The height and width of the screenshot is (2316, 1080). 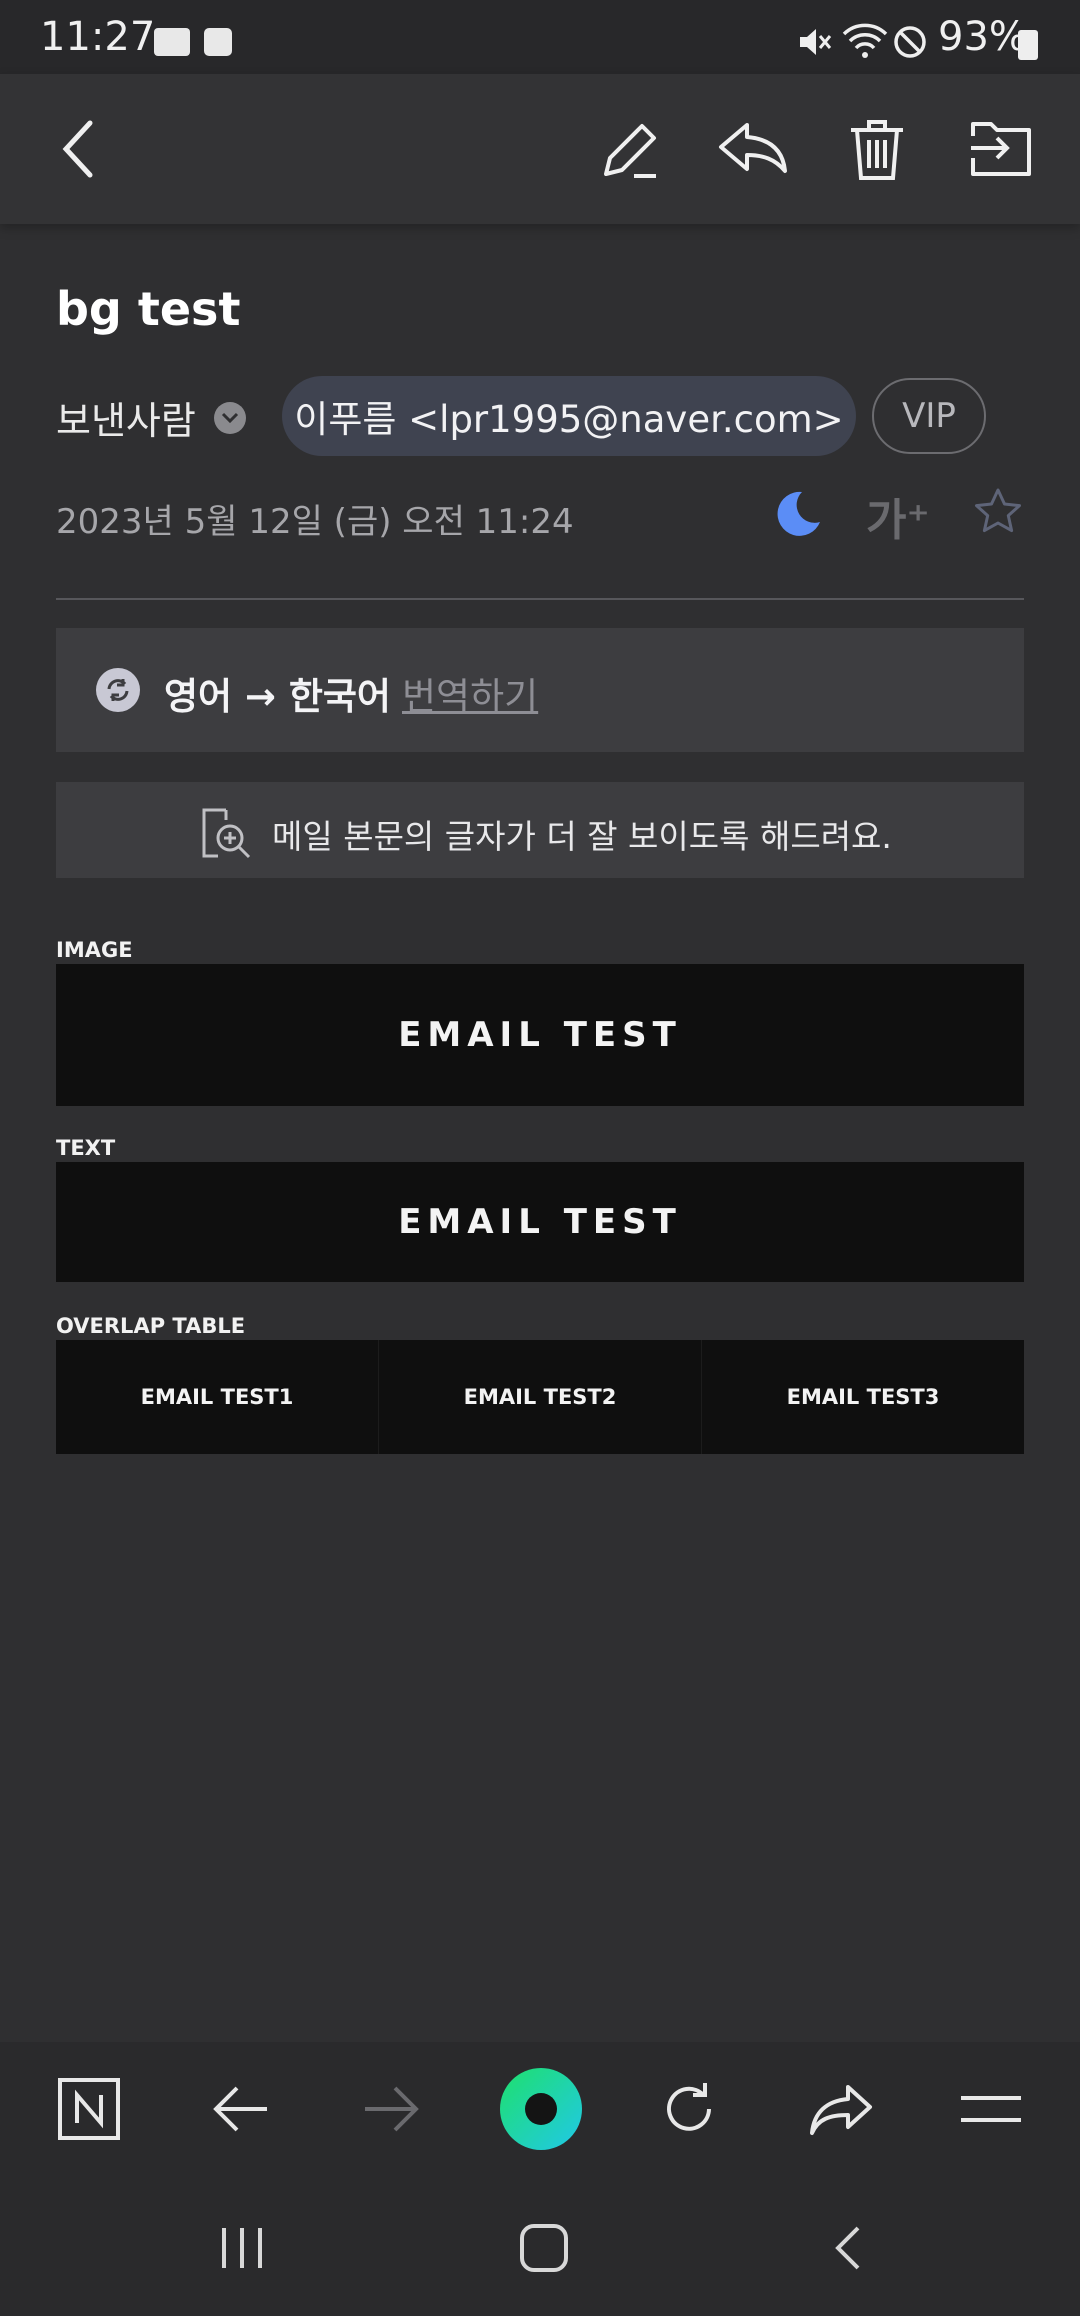 I want to click on arrow-left-icon, so click(x=240, y=2109).